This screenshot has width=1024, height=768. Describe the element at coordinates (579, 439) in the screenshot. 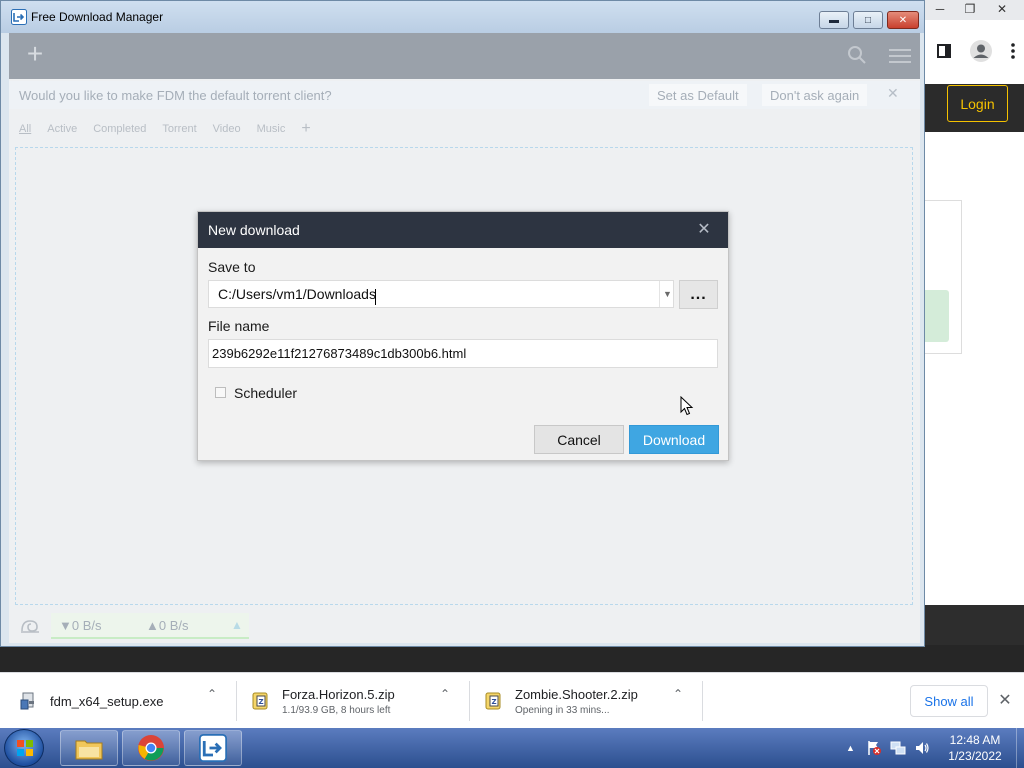

I see `cancel-button: Cancel` at that location.